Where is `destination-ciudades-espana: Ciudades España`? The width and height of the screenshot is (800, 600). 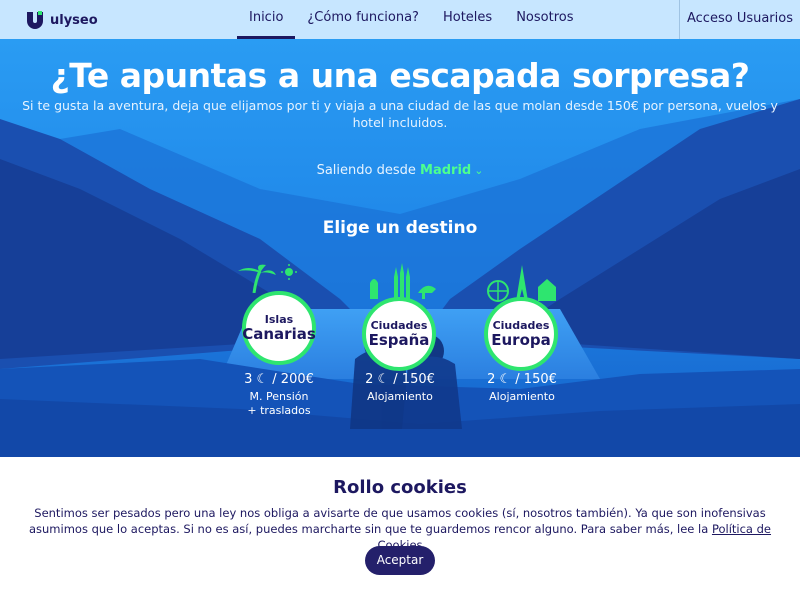 destination-ciudades-espana: Ciudades España is located at coordinates (399, 334).